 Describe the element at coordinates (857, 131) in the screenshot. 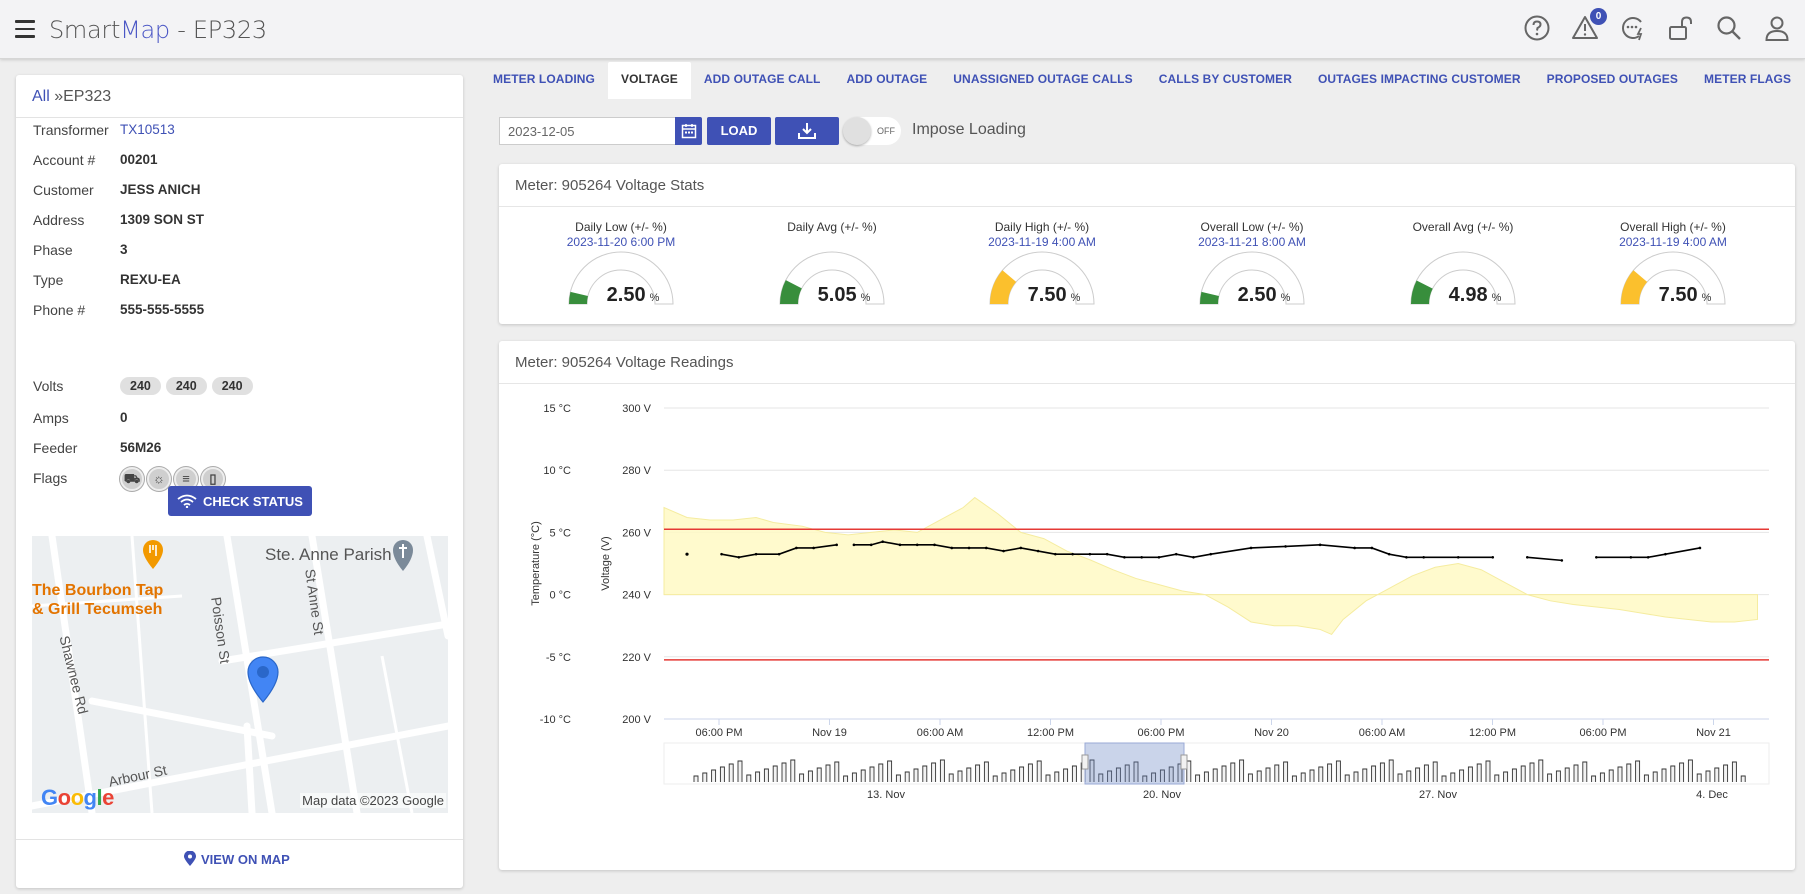

I see `toggle-knob` at that location.